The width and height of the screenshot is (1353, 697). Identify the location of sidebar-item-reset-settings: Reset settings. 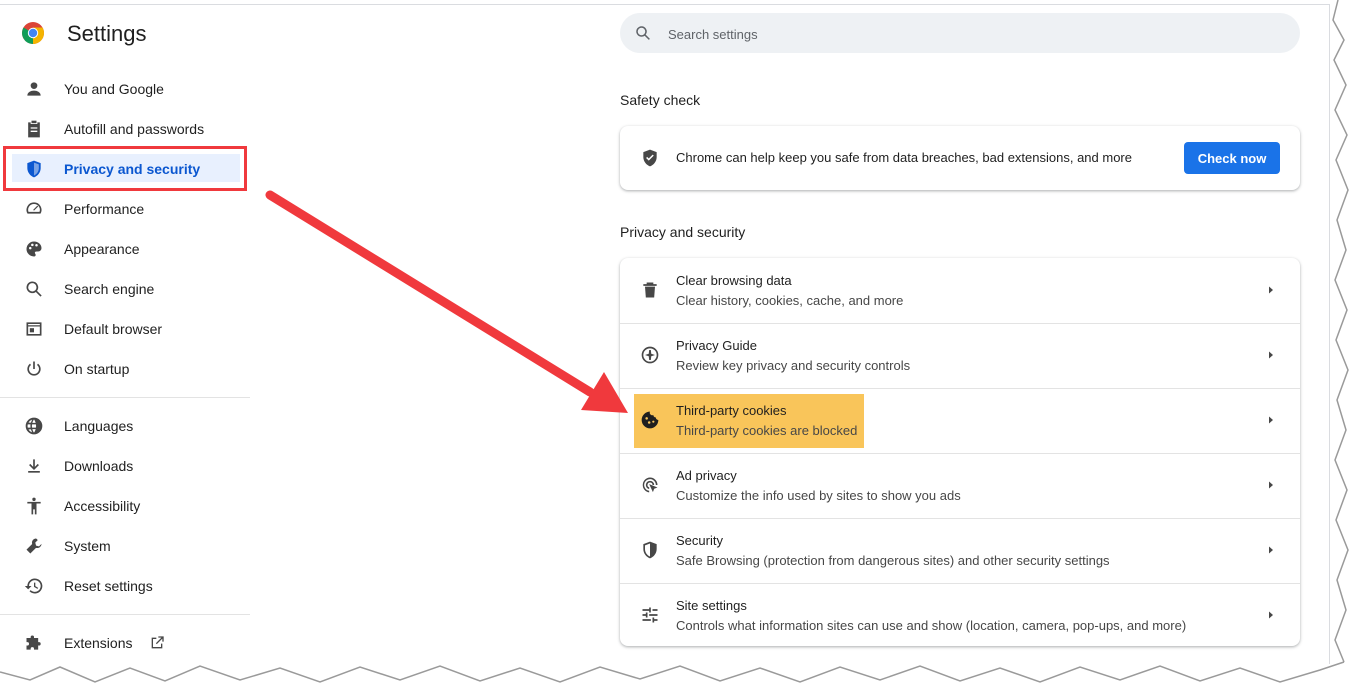
(125, 586).